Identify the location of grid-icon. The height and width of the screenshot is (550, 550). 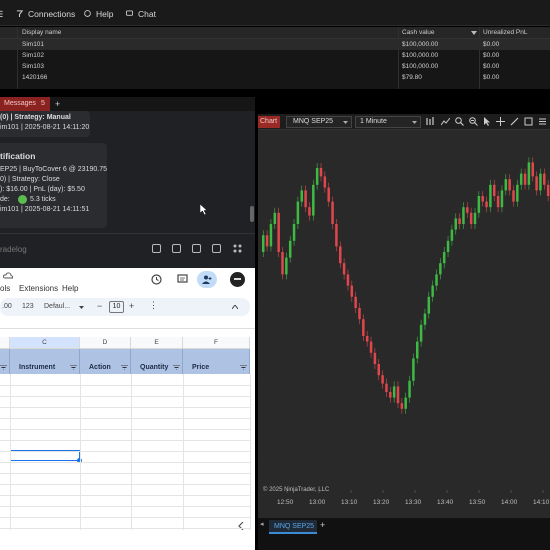
(156, 248).